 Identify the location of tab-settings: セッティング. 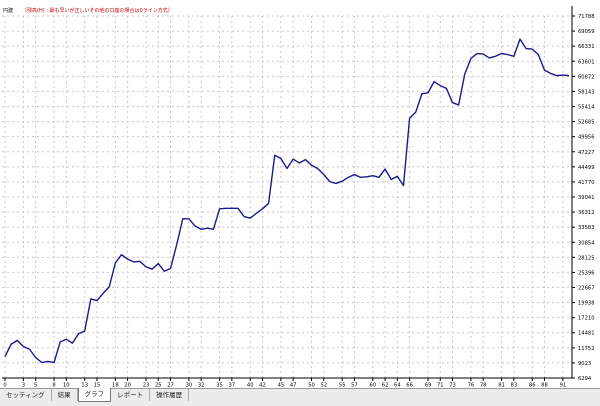
(26, 395).